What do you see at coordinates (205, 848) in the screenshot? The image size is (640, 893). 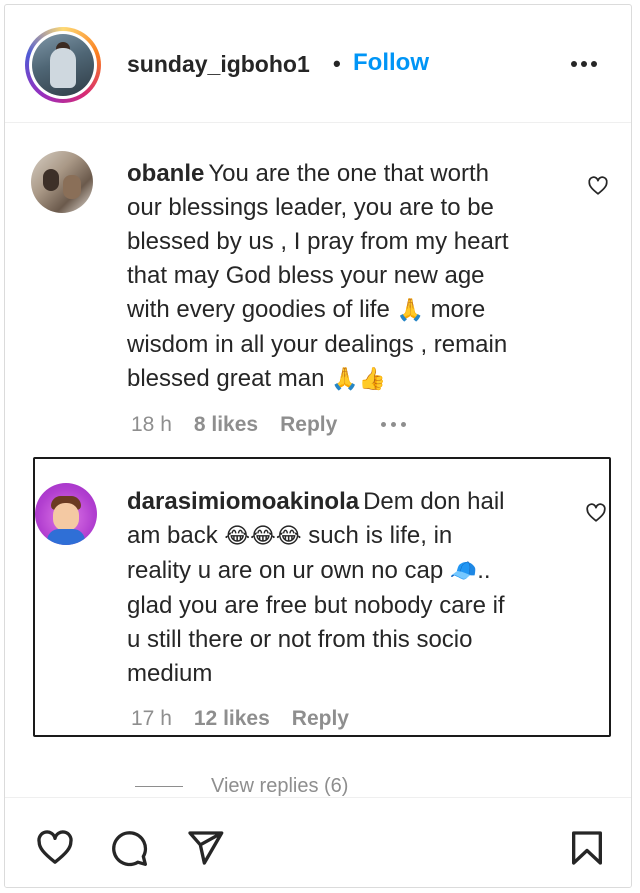 I see `send-icon` at bounding box center [205, 848].